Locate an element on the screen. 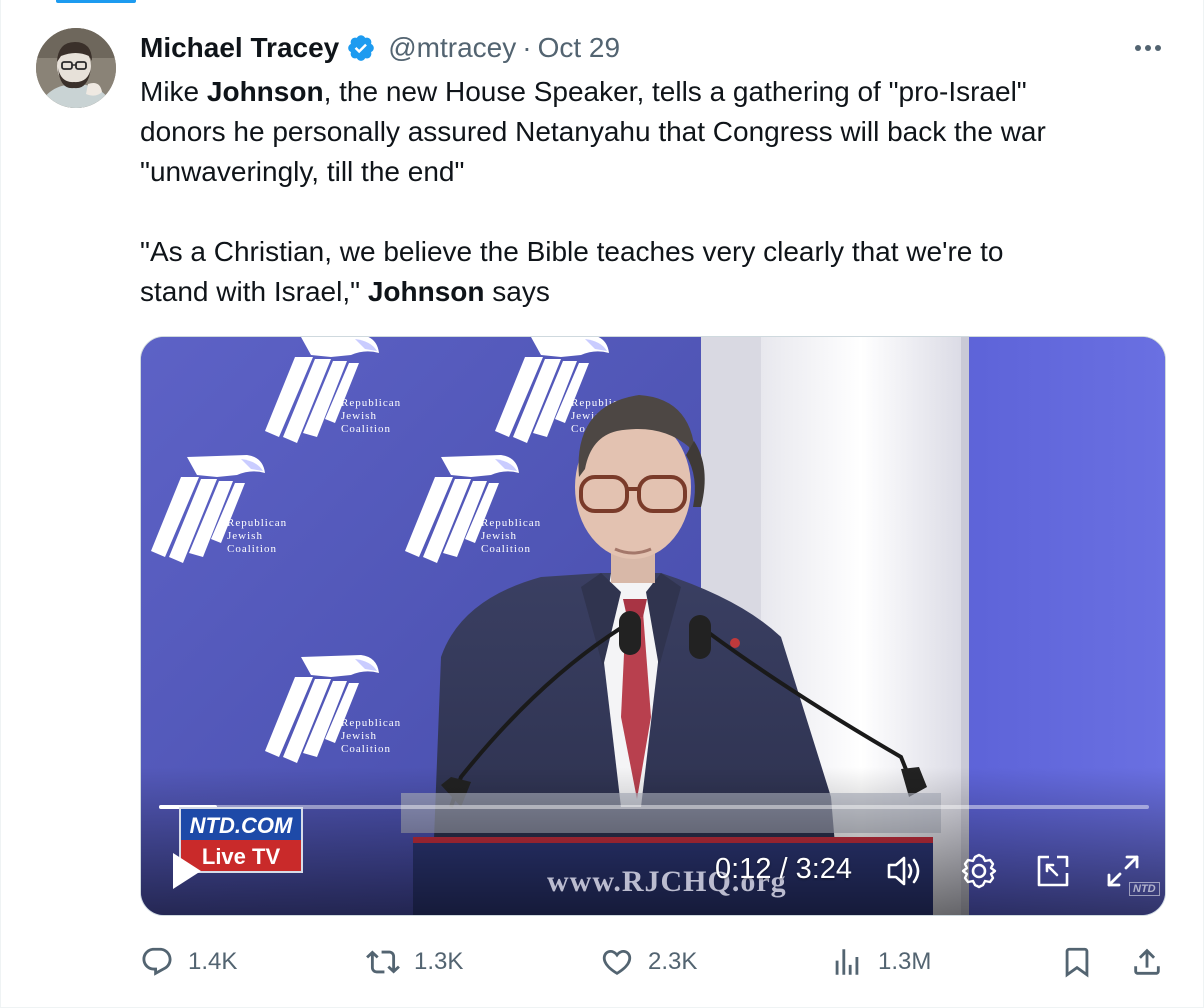 The image size is (1204, 1008). settings-icon is located at coordinates (979, 871).